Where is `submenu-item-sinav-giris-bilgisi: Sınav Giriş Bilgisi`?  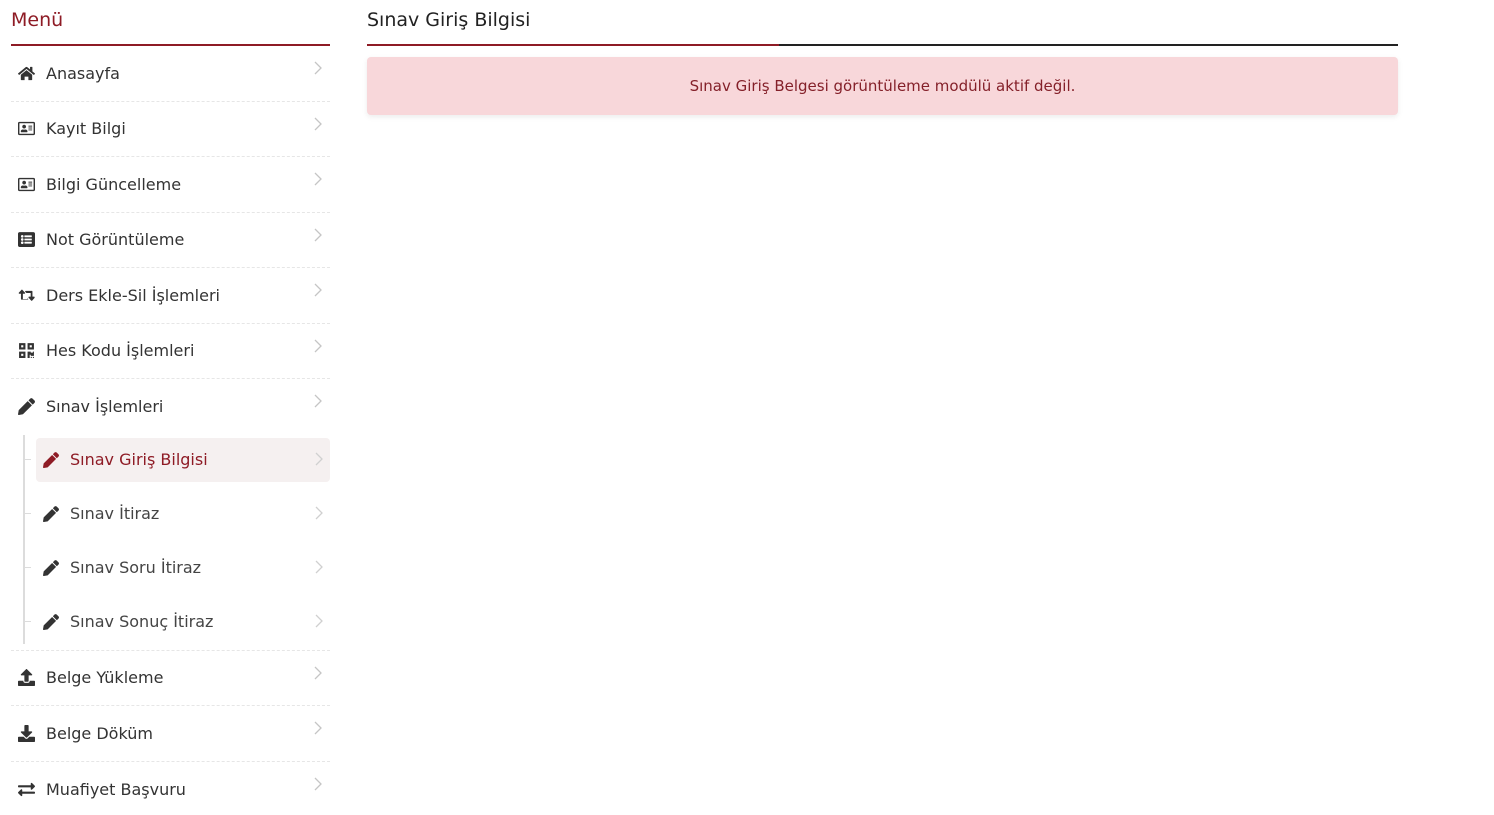
submenu-item-sinav-giris-bilgisi: Sınav Giriş Bilgisi is located at coordinates (176, 459).